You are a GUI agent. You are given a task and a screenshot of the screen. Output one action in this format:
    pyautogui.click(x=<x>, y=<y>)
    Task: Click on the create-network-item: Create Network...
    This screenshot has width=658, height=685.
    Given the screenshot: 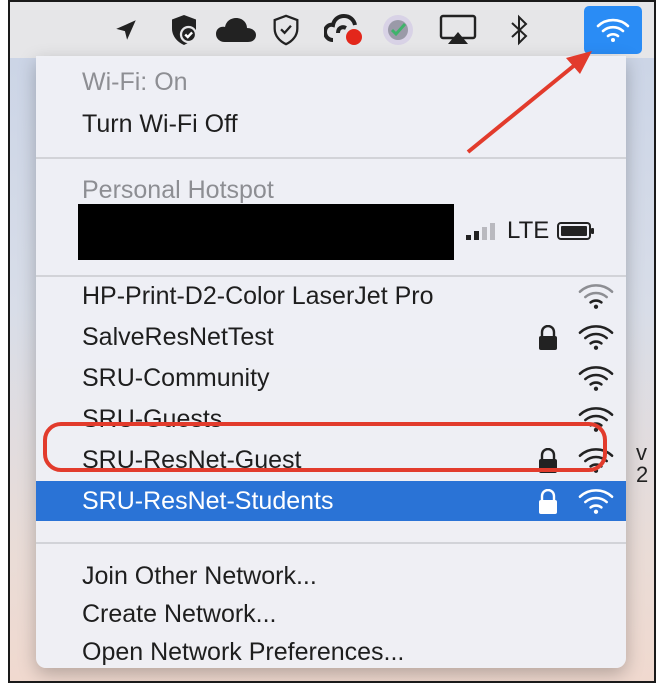 What is the action you would take?
    pyautogui.click(x=331, y=614)
    